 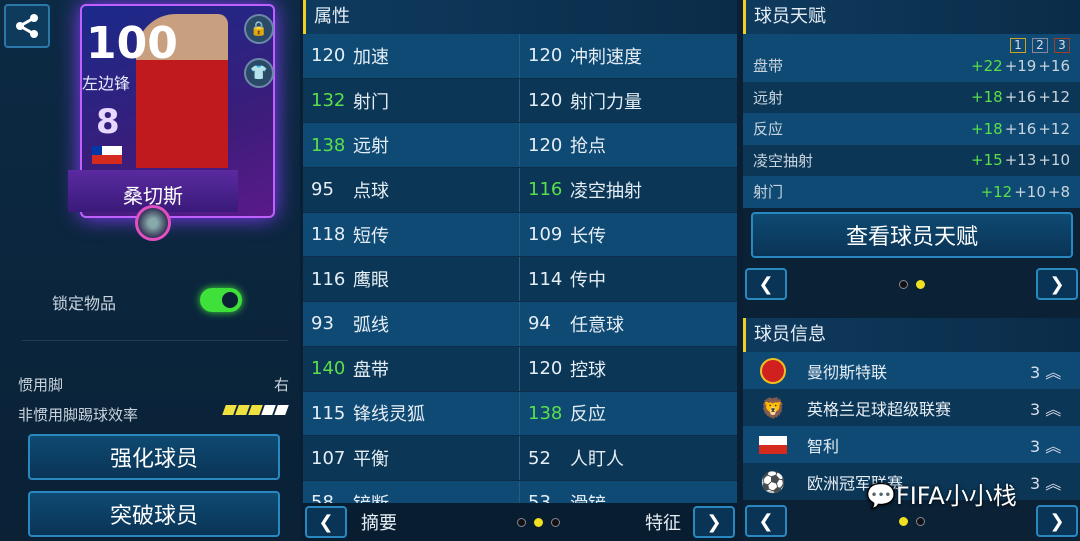 I want to click on attribute-name: 加速, so click(x=371, y=57).